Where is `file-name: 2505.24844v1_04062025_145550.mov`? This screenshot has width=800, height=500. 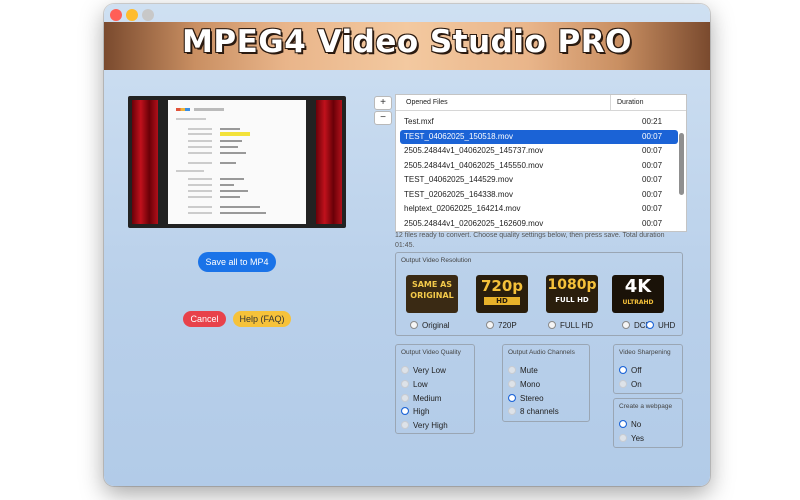
file-name: 2505.24844v1_04062025_145550.mov is located at coordinates (474, 165).